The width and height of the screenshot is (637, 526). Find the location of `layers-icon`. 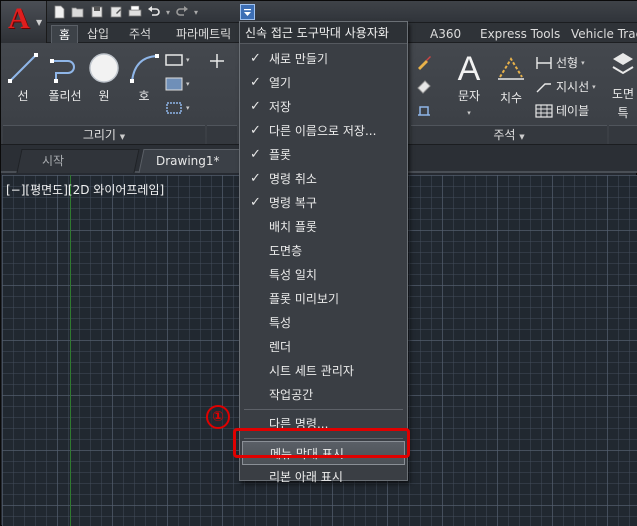

layers-icon is located at coordinates (623, 64).